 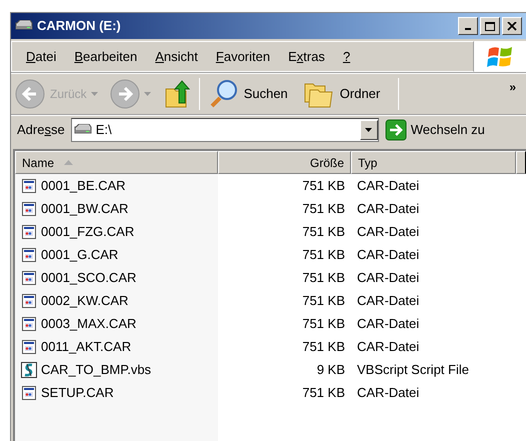 I want to click on menu-item: Favoriten, so click(x=243, y=56).